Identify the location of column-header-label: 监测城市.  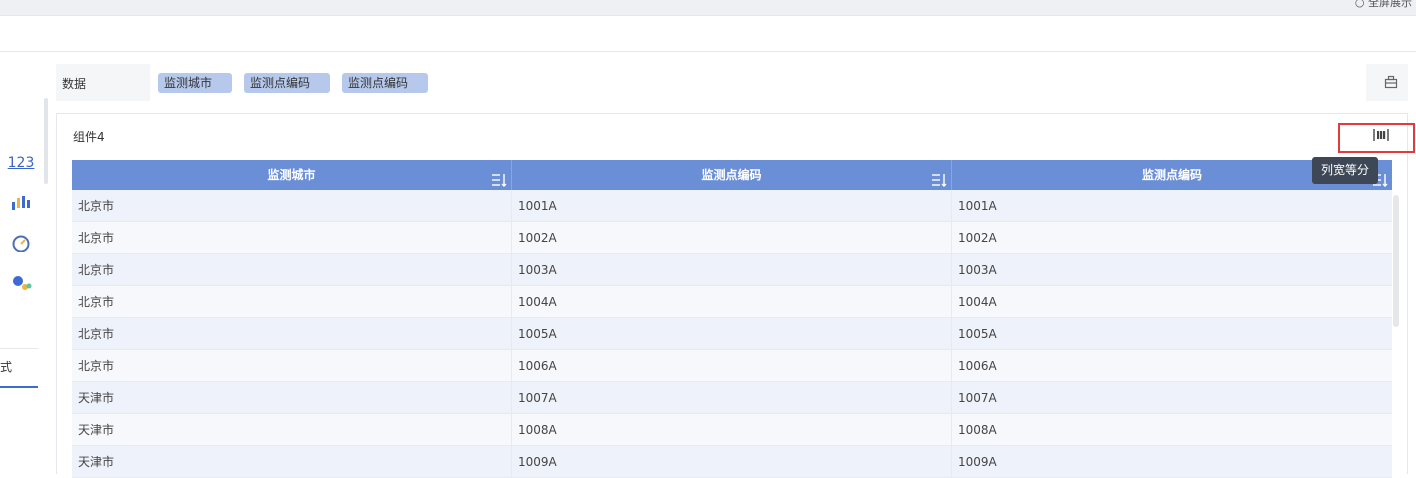
(291, 175).